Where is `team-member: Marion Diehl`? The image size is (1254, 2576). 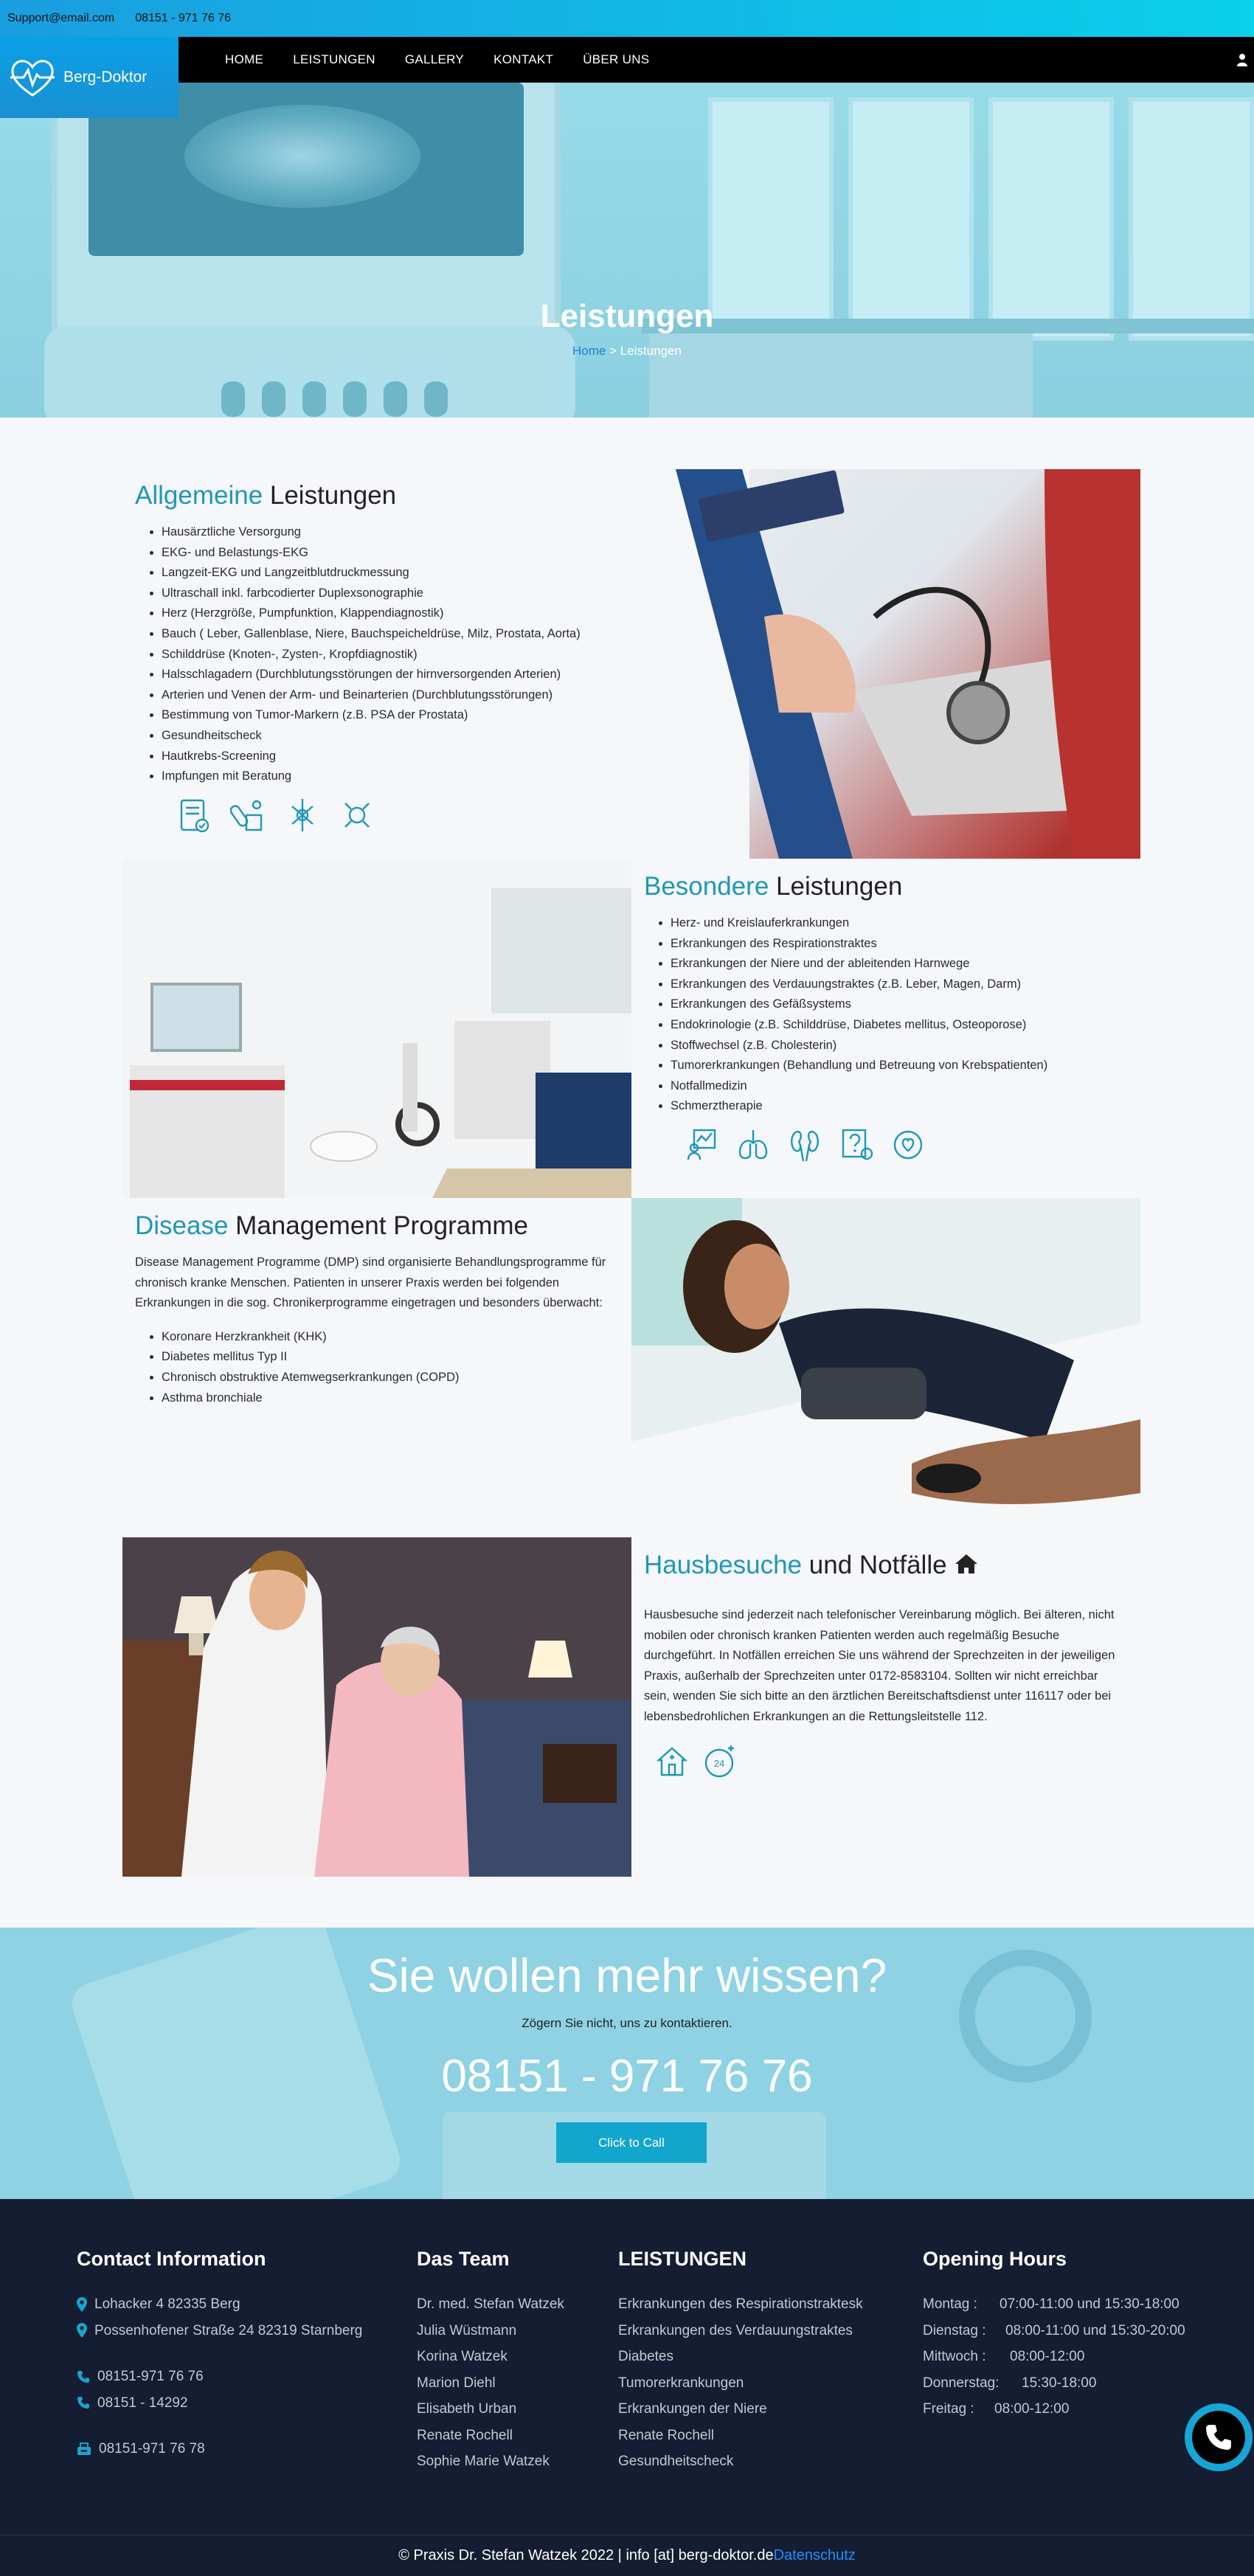 team-member: Marion Diehl is located at coordinates (490, 2384).